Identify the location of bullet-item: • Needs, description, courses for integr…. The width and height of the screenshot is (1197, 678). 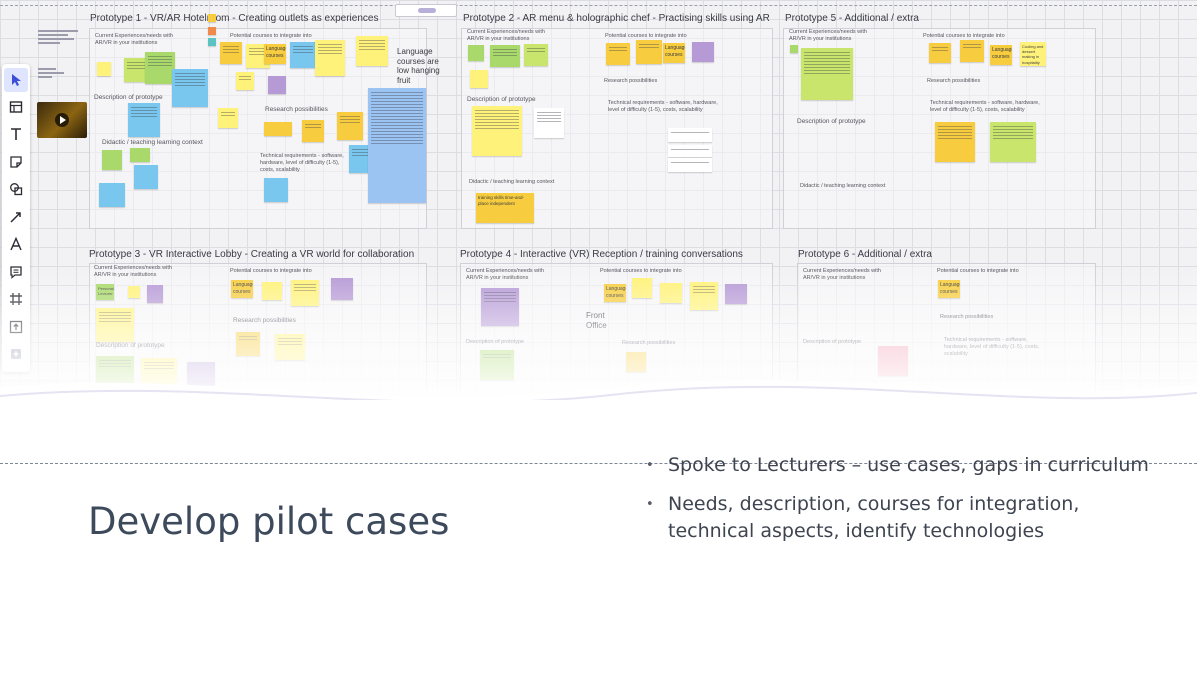
(904, 518).